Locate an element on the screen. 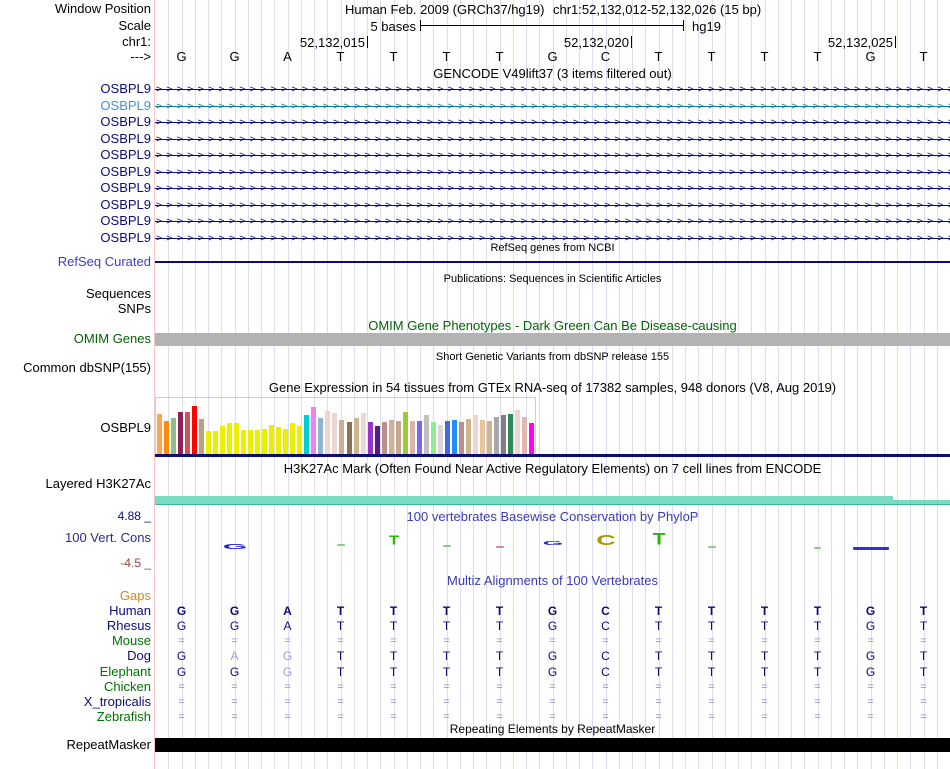  gtex-gene-label: OSBPL9 is located at coordinates (75, 428).